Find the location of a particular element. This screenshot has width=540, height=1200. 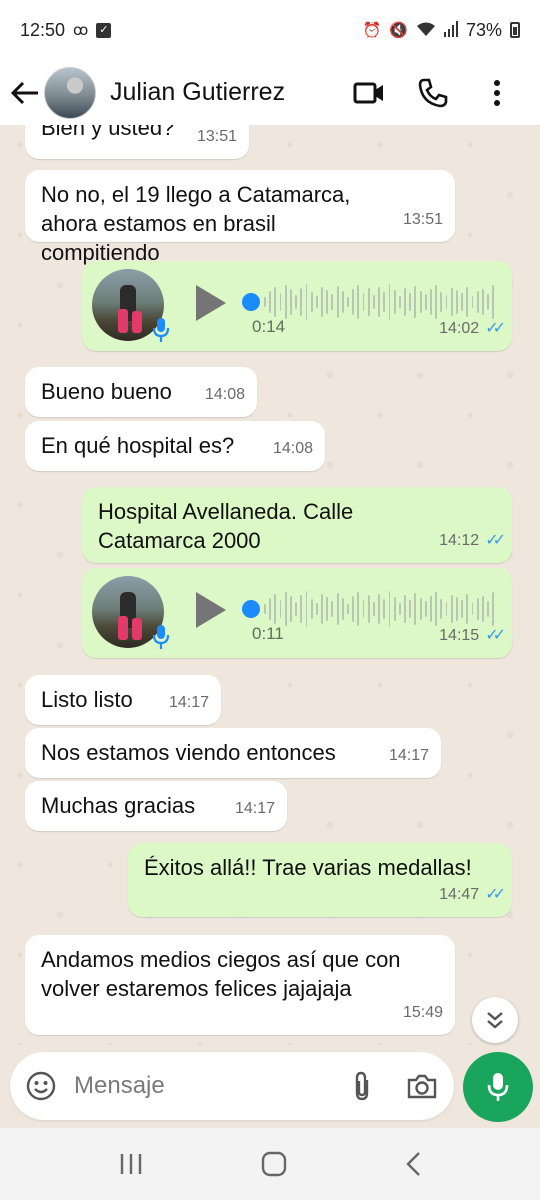

contact-name: Julian Gutierrez is located at coordinates (197, 92).